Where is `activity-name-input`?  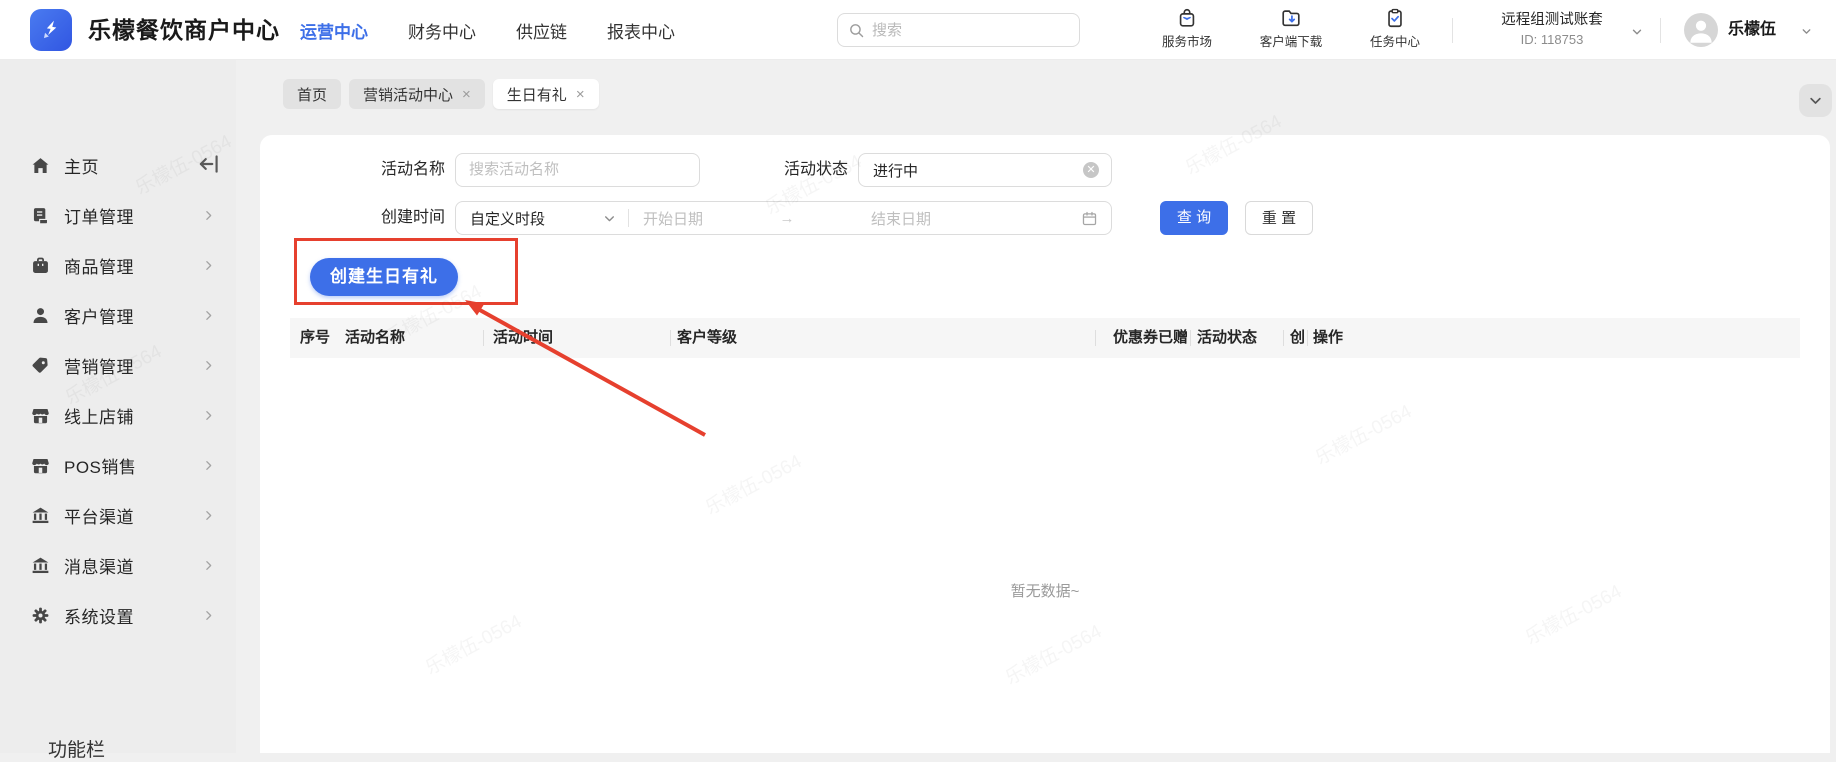 activity-name-input is located at coordinates (569, 169).